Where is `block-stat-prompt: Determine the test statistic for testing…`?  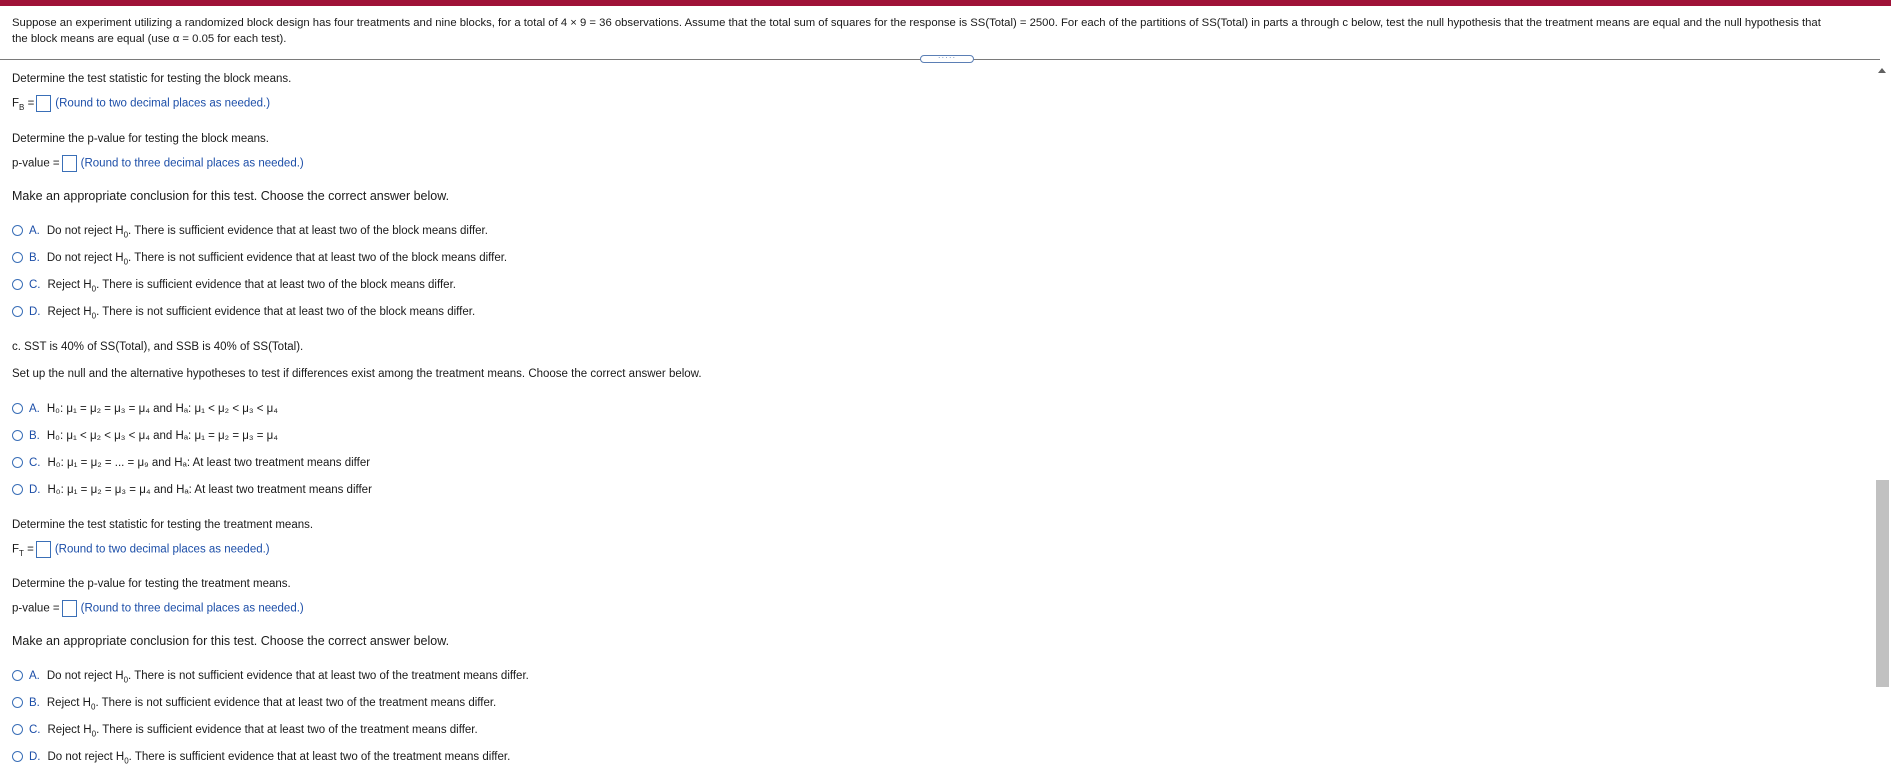
block-stat-prompt: Determine the test statistic for testing… is located at coordinates (152, 79).